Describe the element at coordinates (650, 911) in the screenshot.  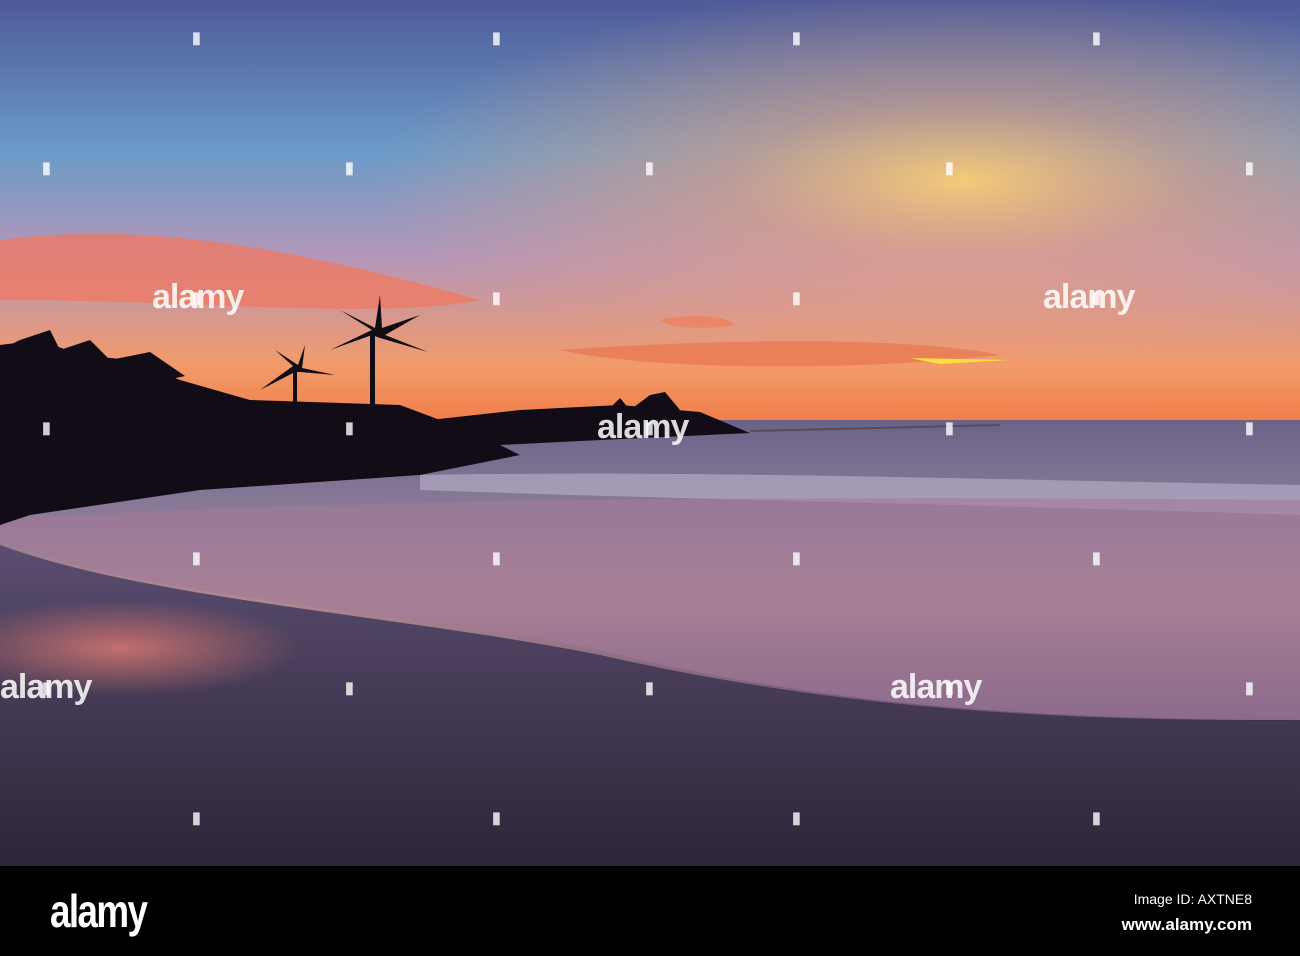
I see `footer-bar: alamy Image ID: AXTNE8 www.alamy.com` at that location.